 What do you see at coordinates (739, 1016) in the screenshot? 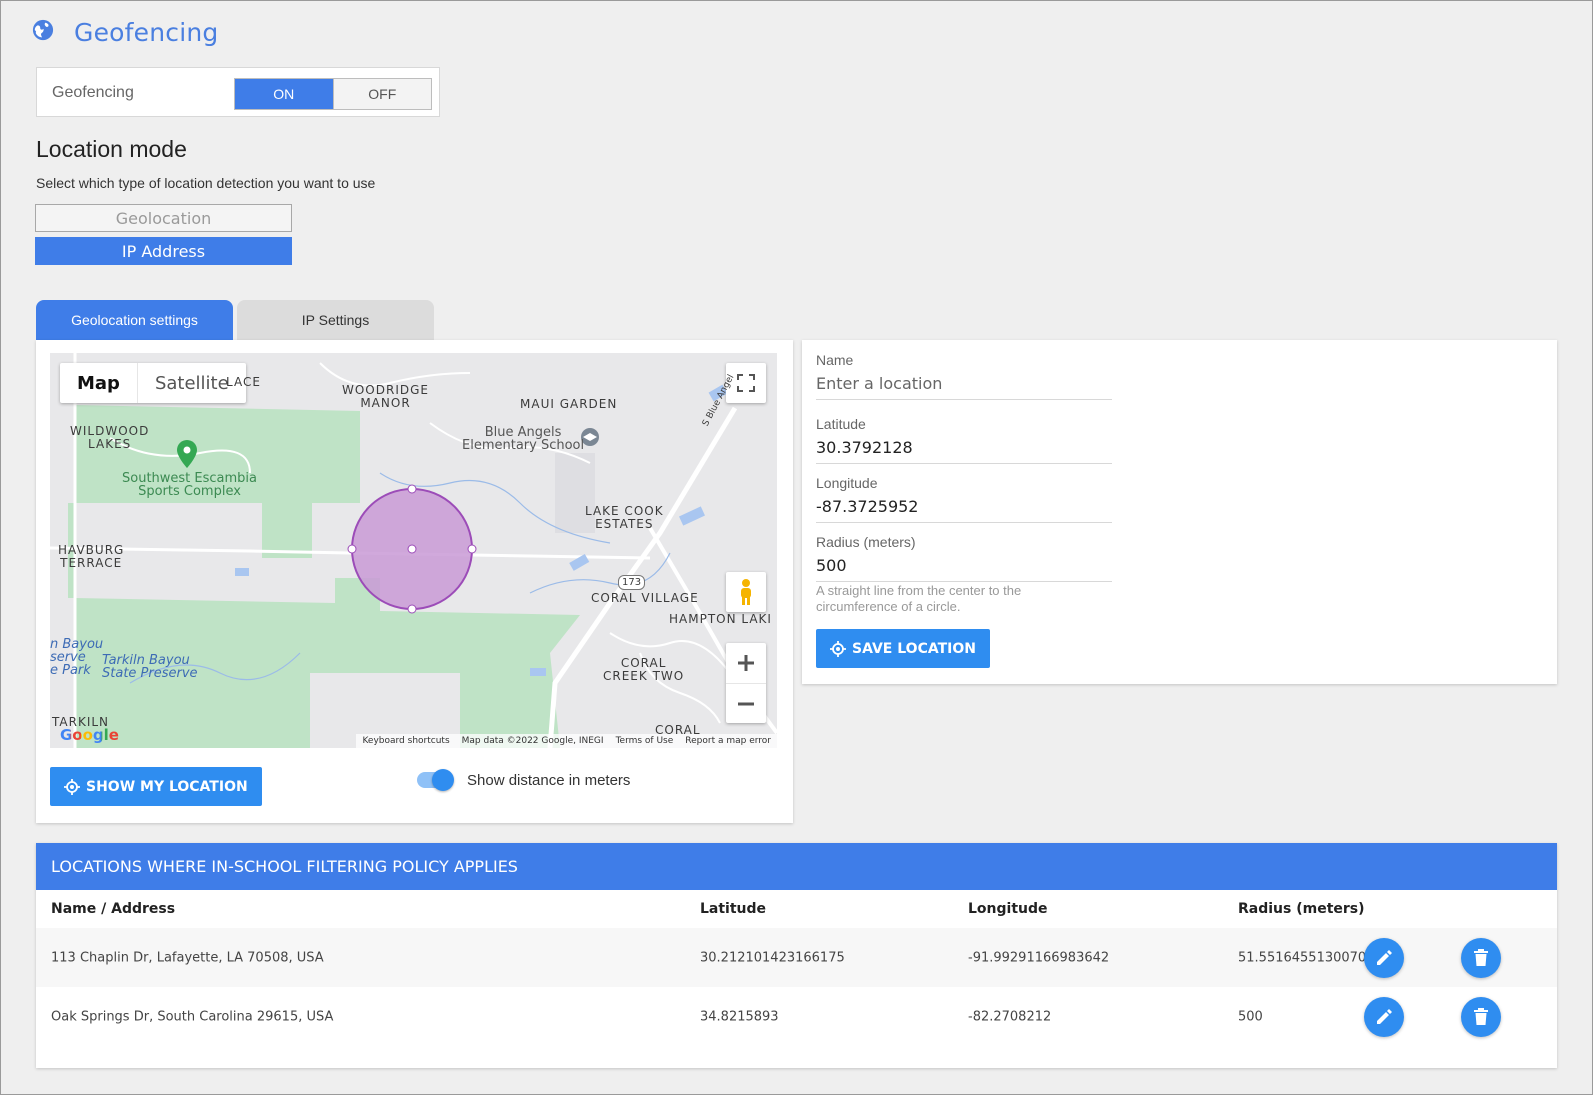
I see `row-latitude: 34.8215893` at bounding box center [739, 1016].